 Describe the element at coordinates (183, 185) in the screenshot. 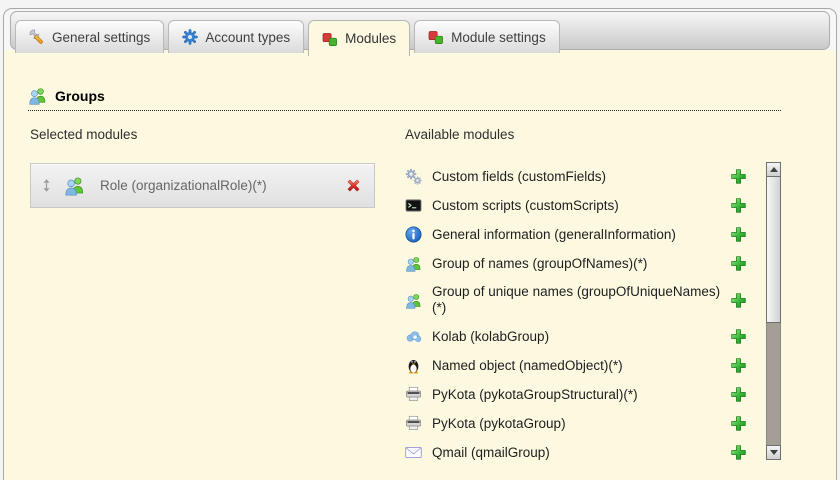

I see `selected-module-label: Role (organizationalRole)(*)` at that location.